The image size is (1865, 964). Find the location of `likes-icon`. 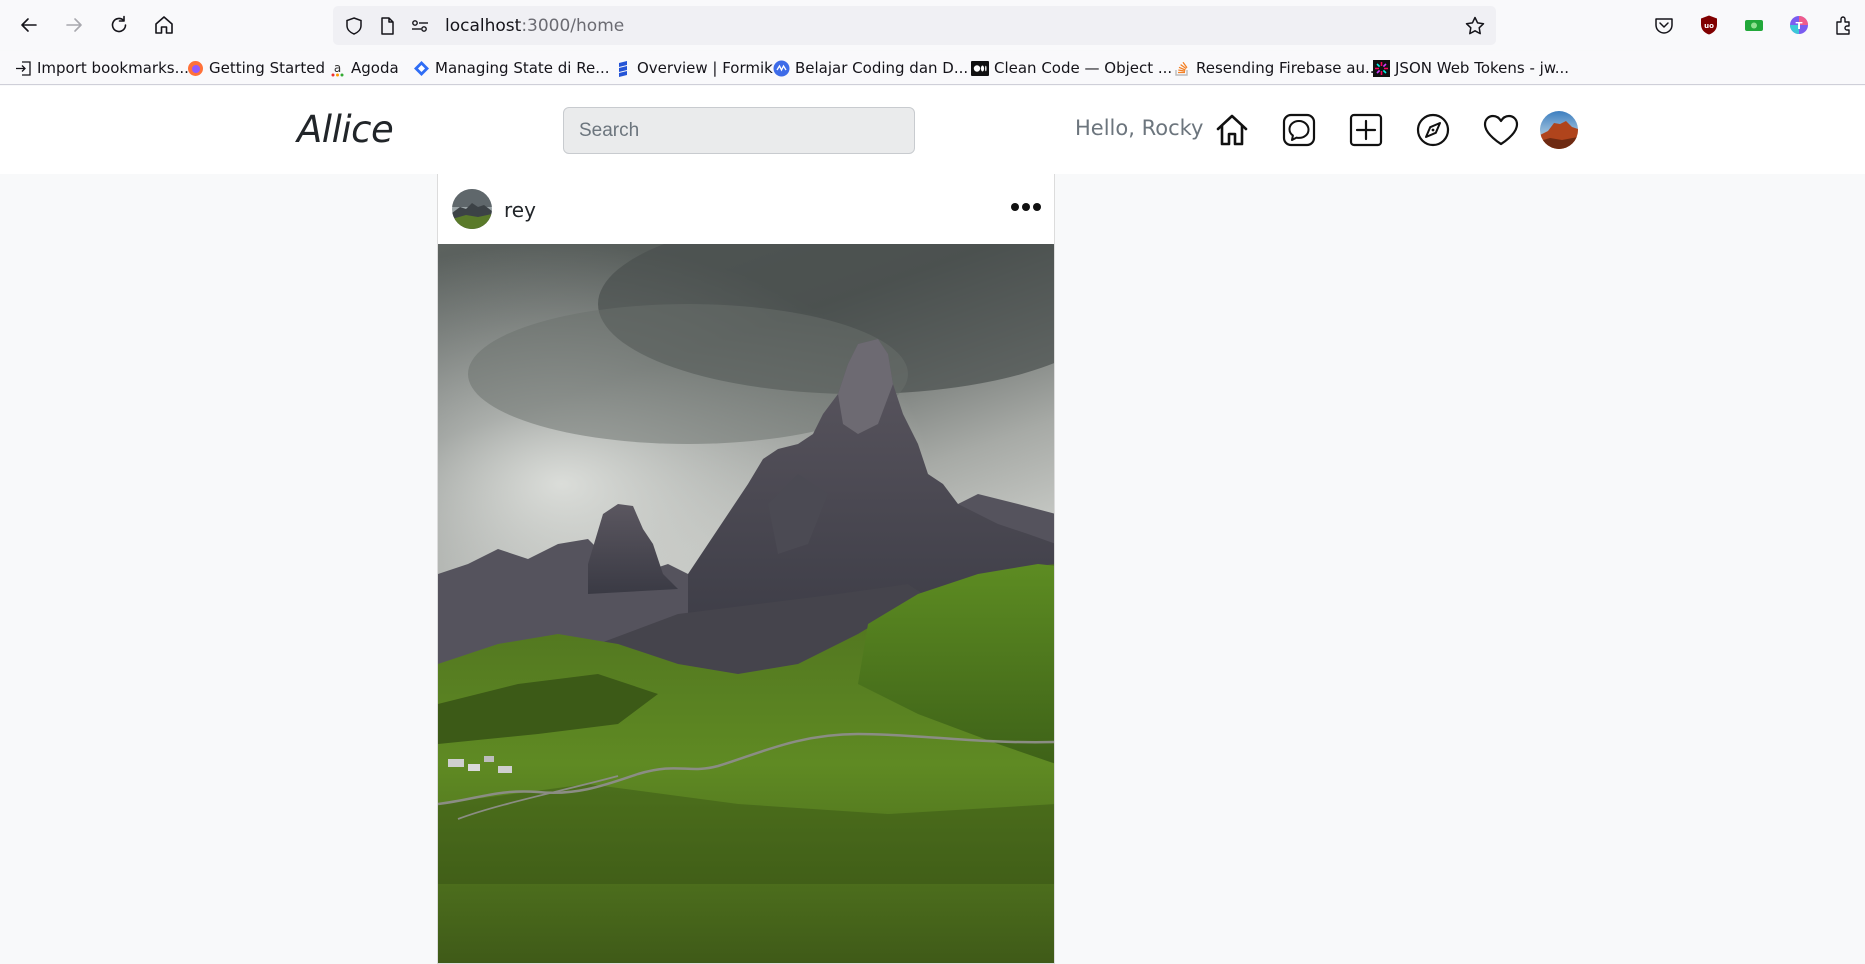

likes-icon is located at coordinates (1501, 130).